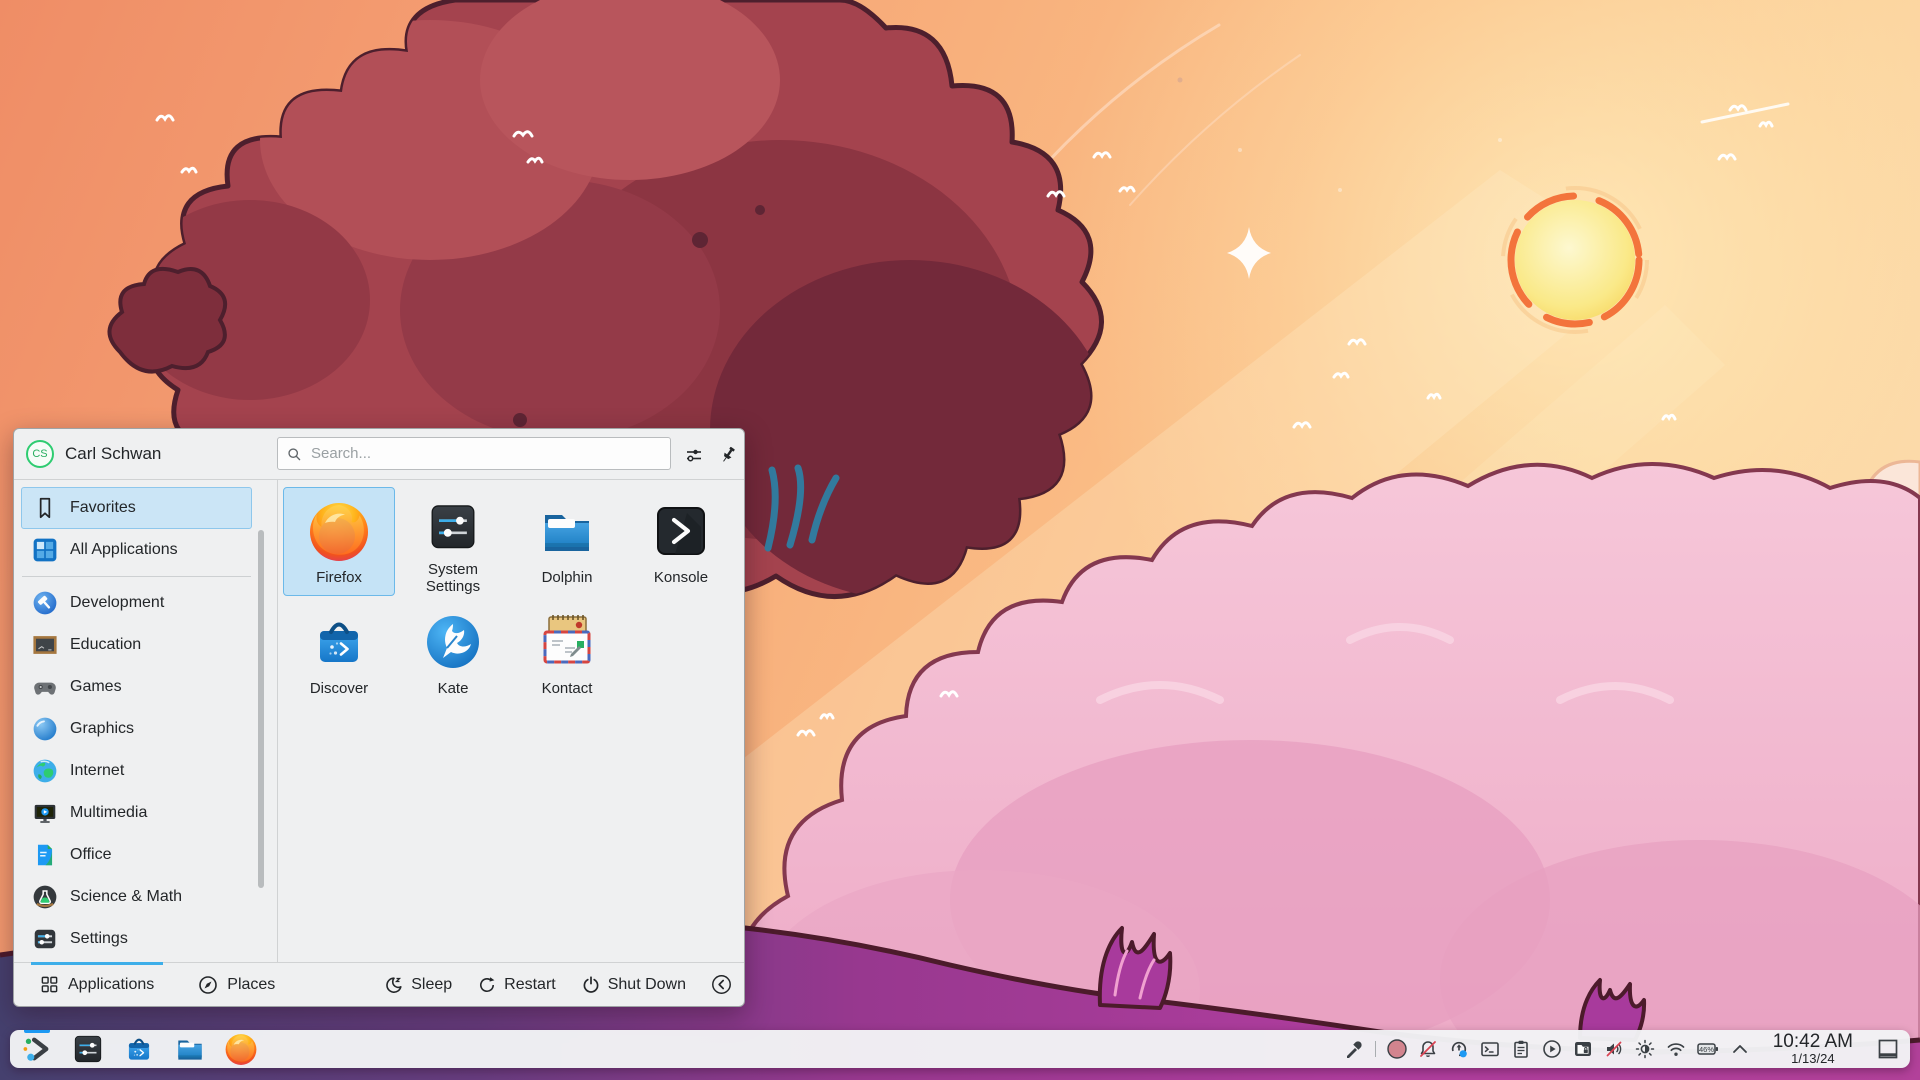  I want to click on app-label: Firefox, so click(339, 577).